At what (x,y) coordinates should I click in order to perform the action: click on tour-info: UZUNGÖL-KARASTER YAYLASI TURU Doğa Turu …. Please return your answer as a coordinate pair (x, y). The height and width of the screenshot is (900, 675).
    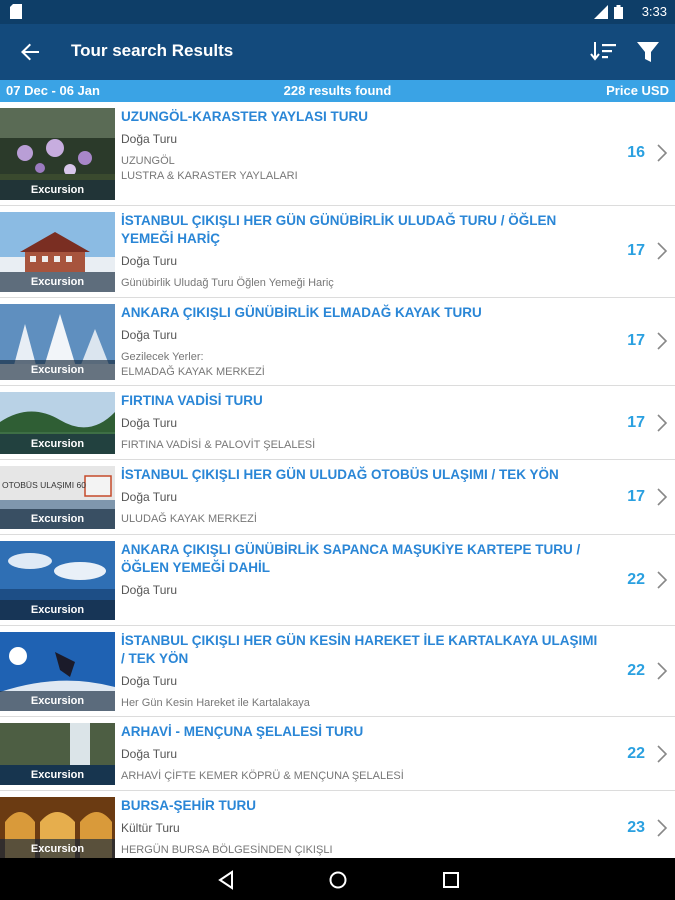
    Looking at the image, I should click on (361, 146).